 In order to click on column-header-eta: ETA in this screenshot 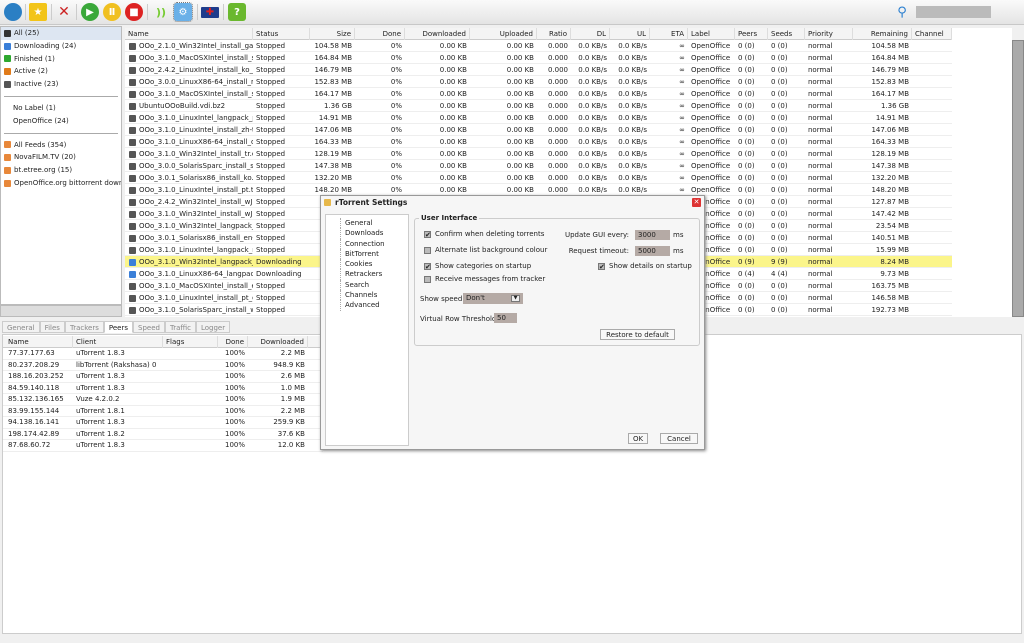, I will do `click(669, 34)`.